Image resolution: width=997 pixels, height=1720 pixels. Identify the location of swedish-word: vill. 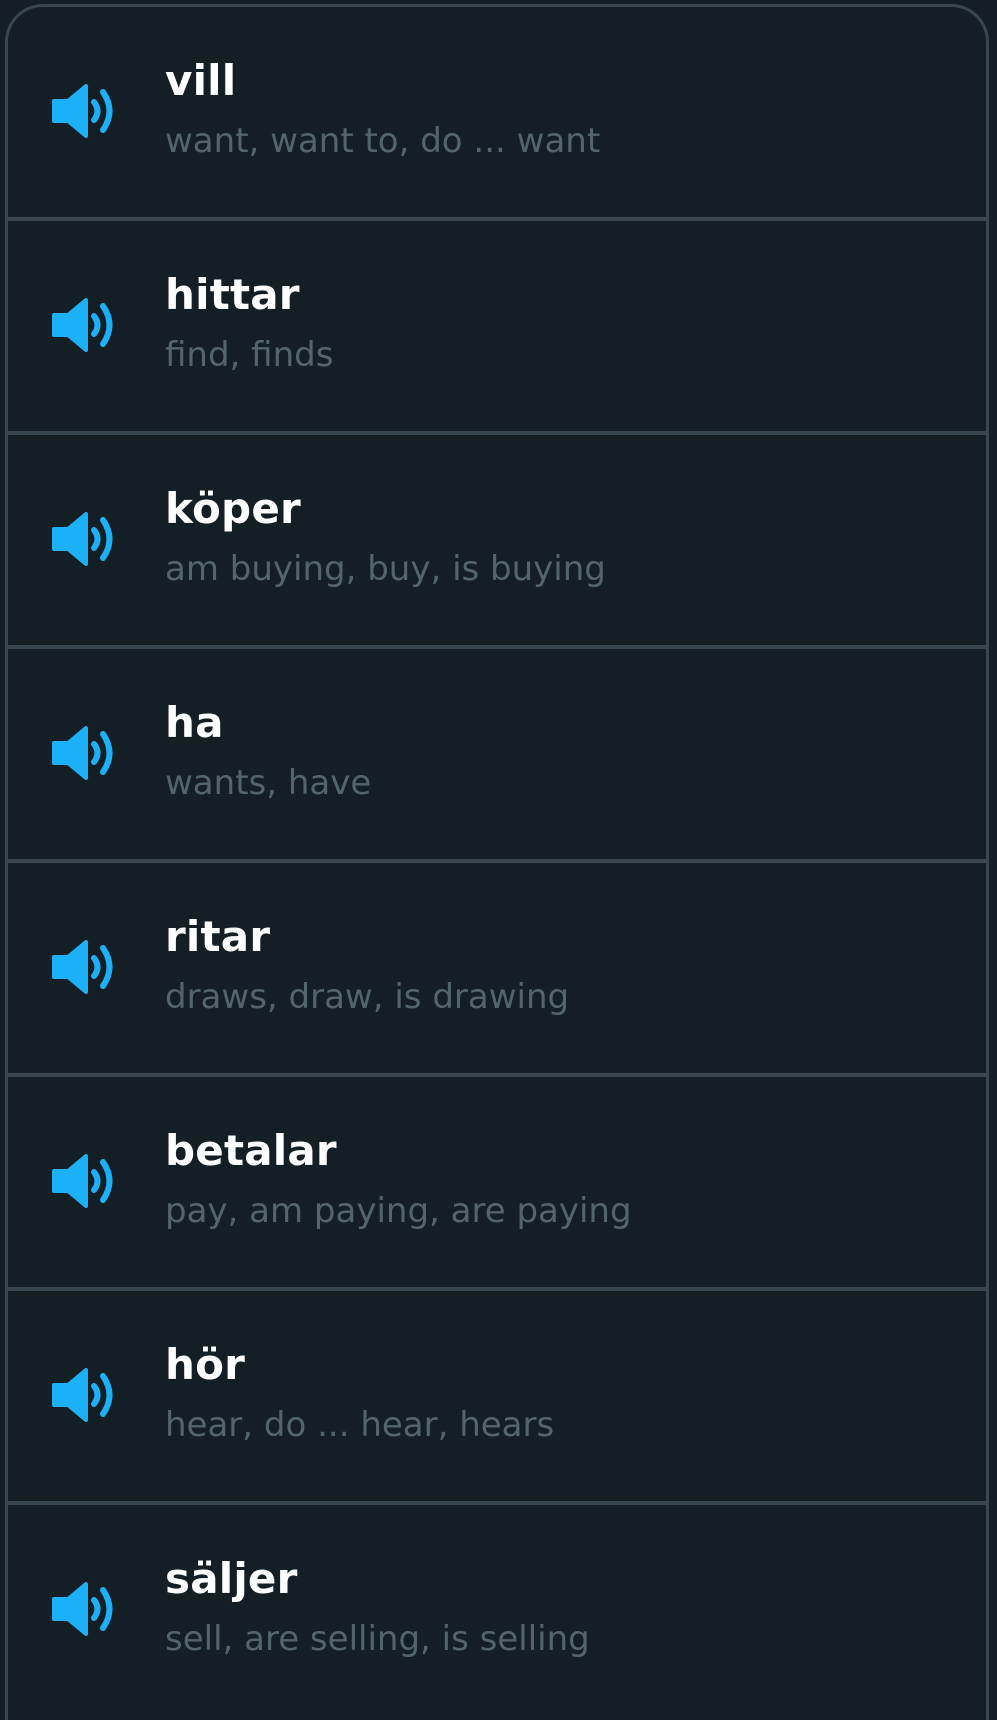
(201, 80).